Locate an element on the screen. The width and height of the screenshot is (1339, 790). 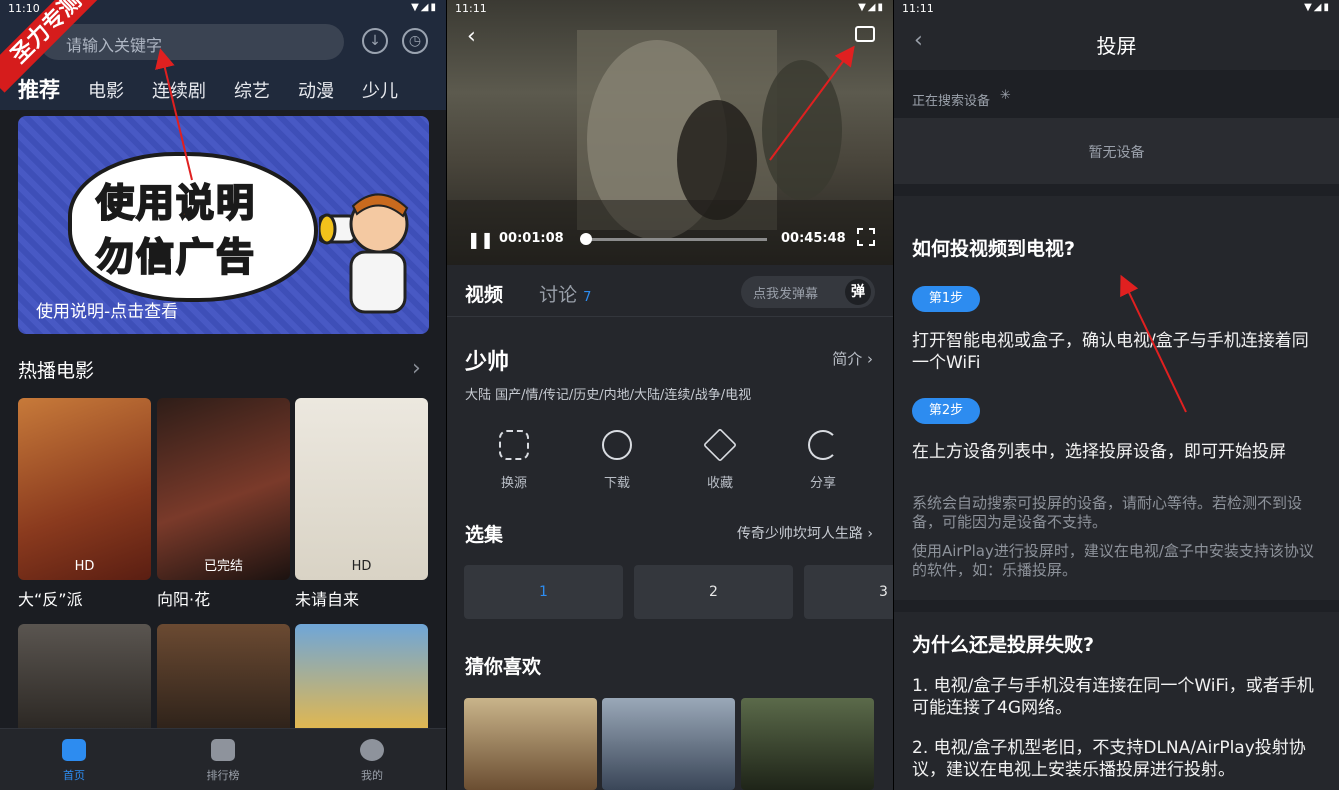
fullscreen-icon is located at coordinates (866, 237).